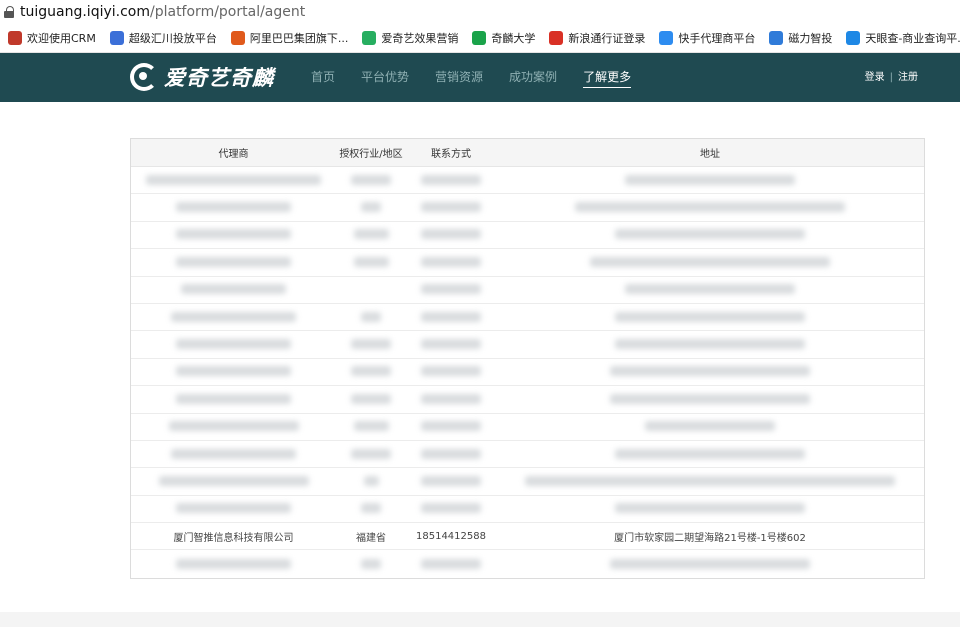 The image size is (960, 627). What do you see at coordinates (710, 538) in the screenshot?
I see `cell-address: 厦门市软家园二期望海路21号楼-1号楼602` at bounding box center [710, 538].